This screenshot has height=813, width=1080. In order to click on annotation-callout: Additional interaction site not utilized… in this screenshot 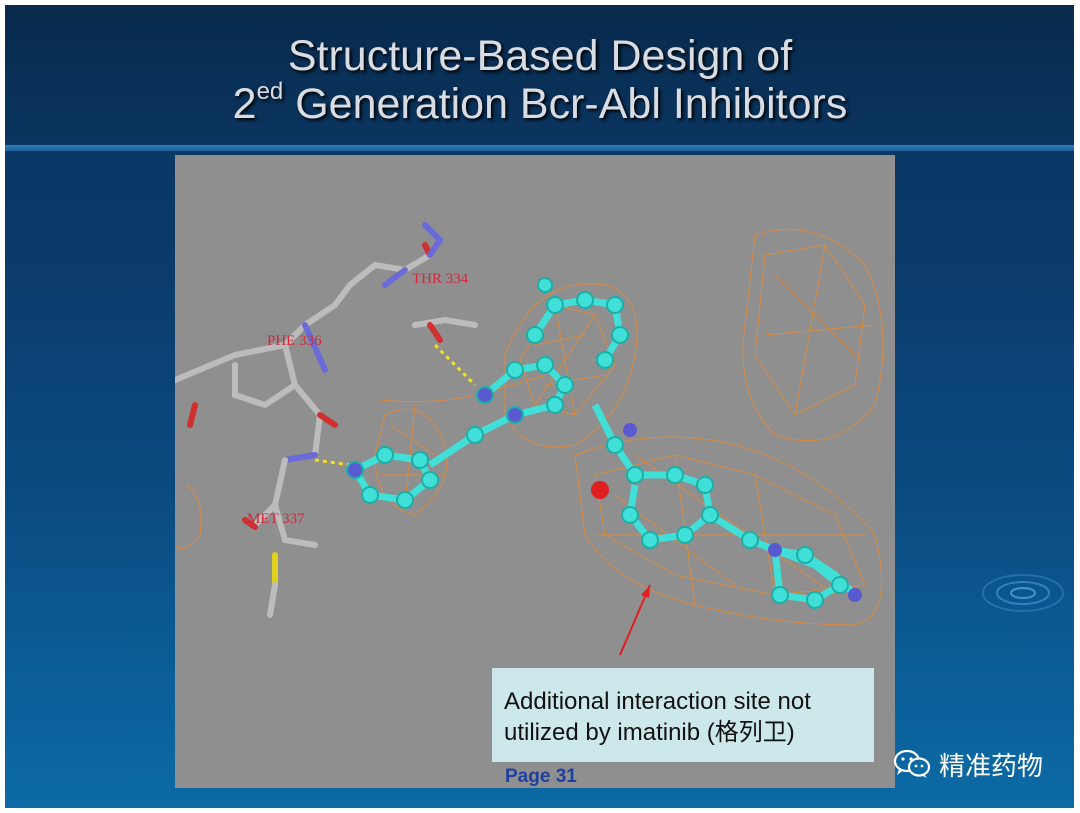, I will do `click(683, 715)`.